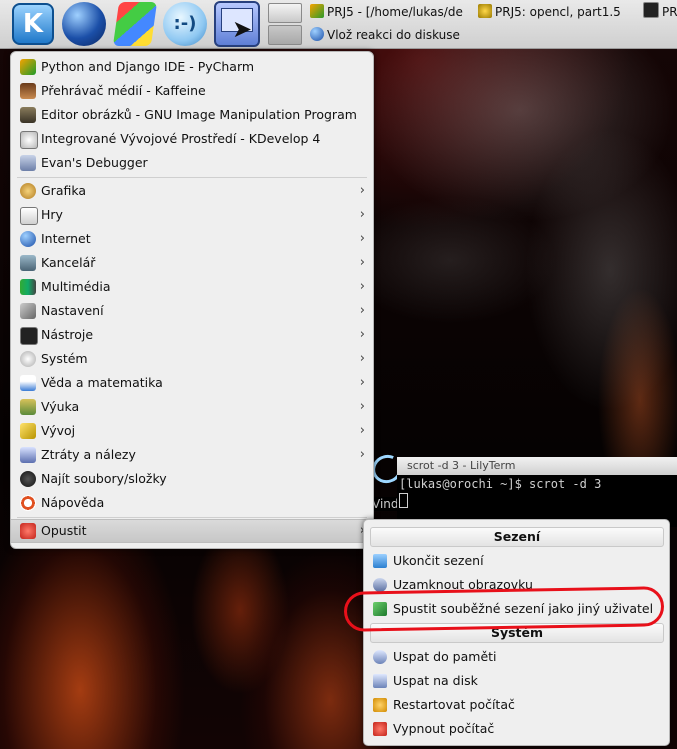 The width and height of the screenshot is (677, 749). Describe the element at coordinates (380, 561) in the screenshot. I see `logout-icon` at that location.